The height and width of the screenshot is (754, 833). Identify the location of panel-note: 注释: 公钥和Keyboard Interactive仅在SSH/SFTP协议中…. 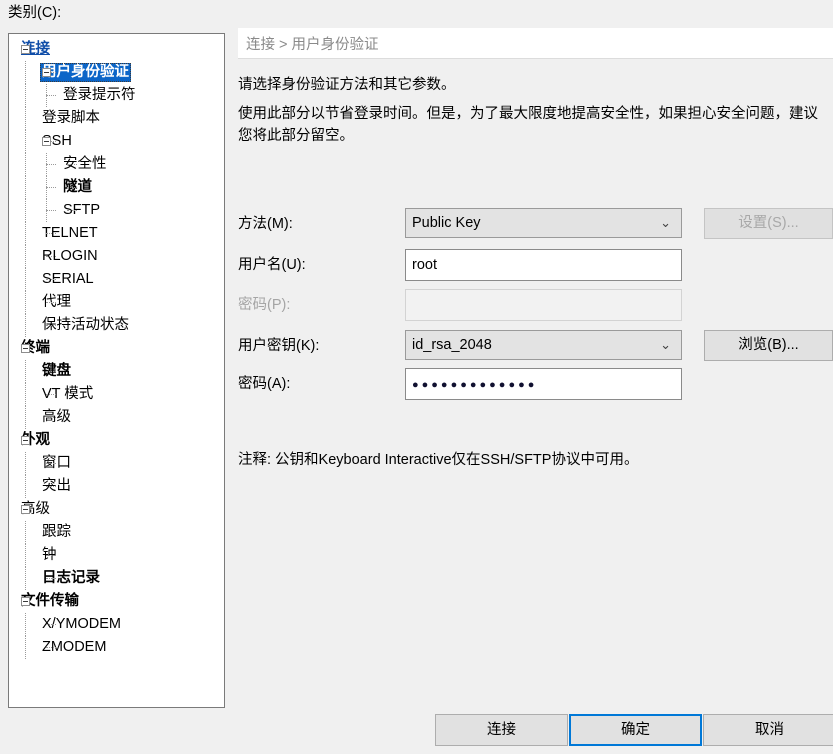
(438, 460).